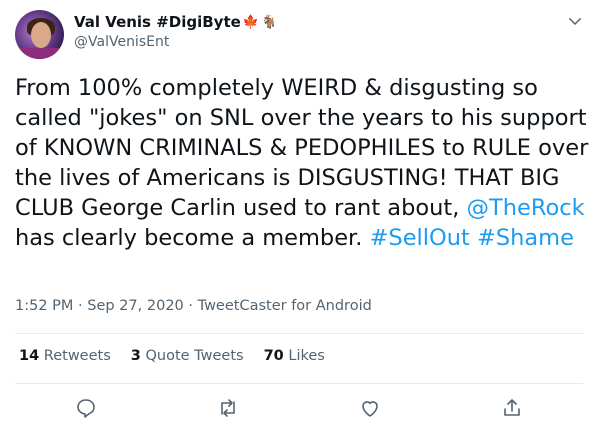 Image resolution: width=598 pixels, height=432 pixels. I want to click on likes-count: 70, so click(273, 356).